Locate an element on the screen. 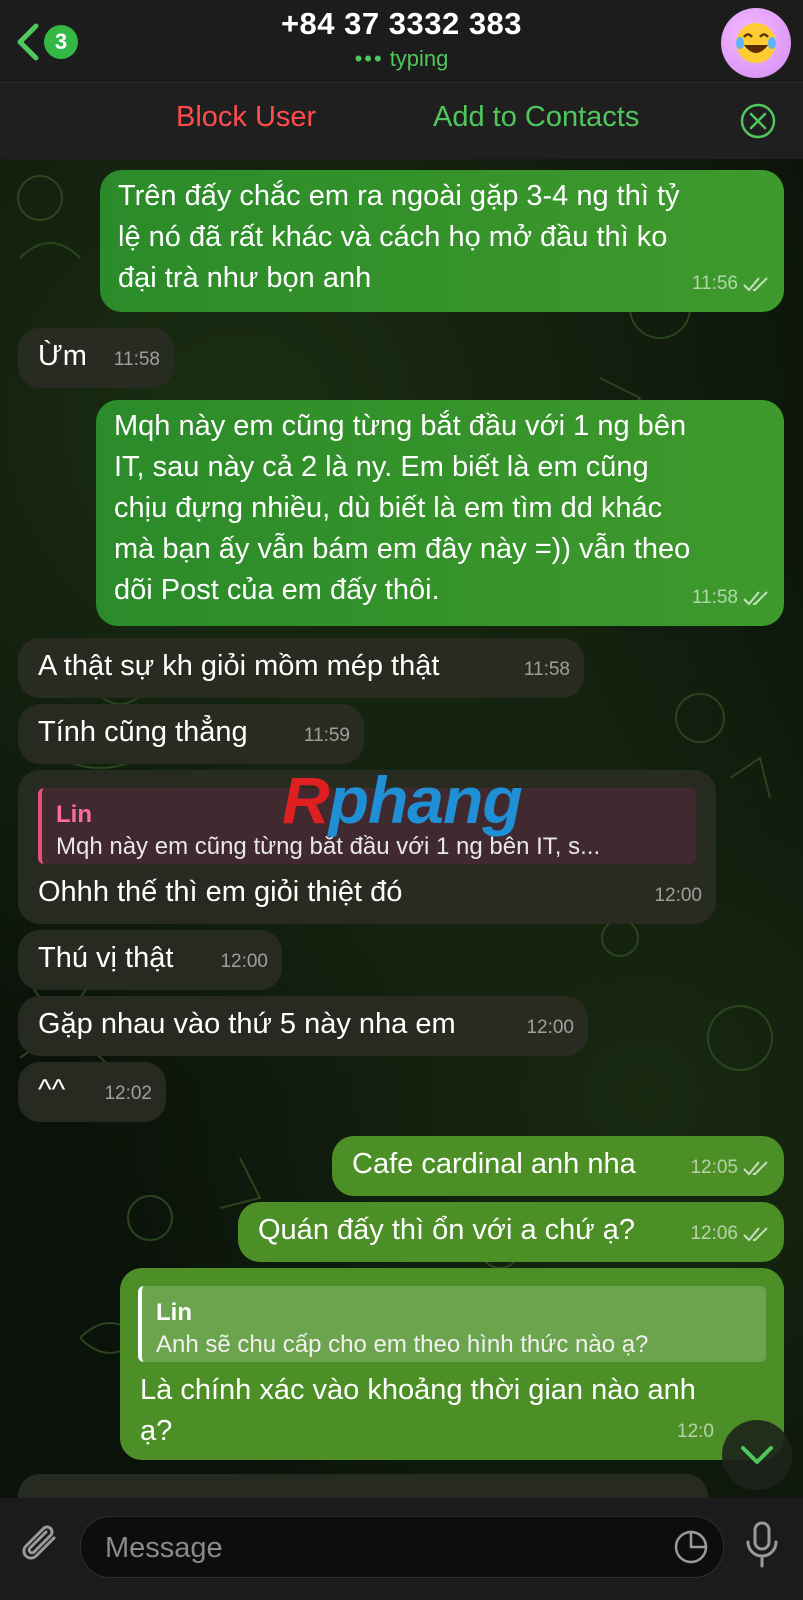 This screenshot has height=1600, width=803. chat-header: 3 +84 37 3332 383 ••• typing is located at coordinates (401, 41).